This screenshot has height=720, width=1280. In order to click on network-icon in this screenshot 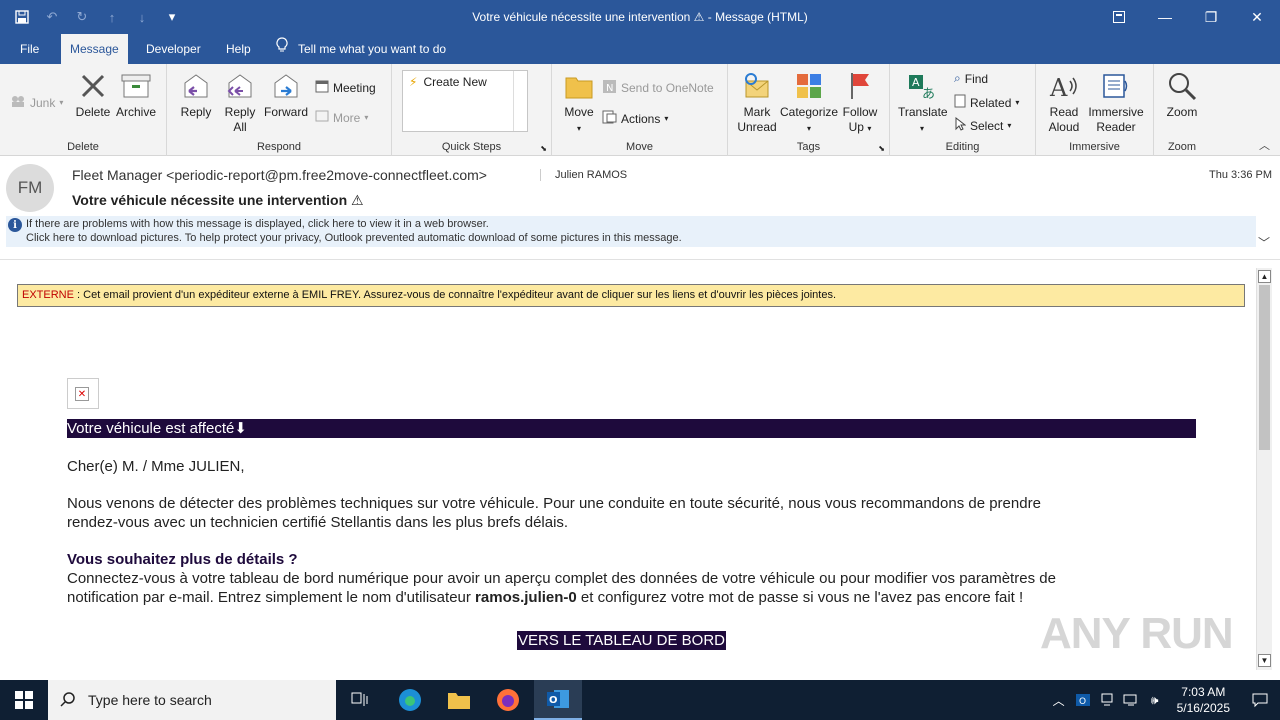, I will do `click(1131, 700)`.